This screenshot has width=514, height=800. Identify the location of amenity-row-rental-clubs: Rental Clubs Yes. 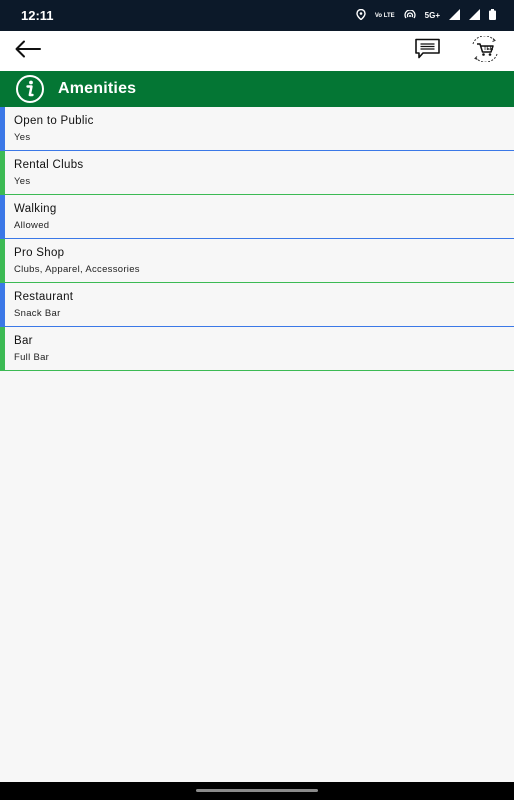
(257, 173).